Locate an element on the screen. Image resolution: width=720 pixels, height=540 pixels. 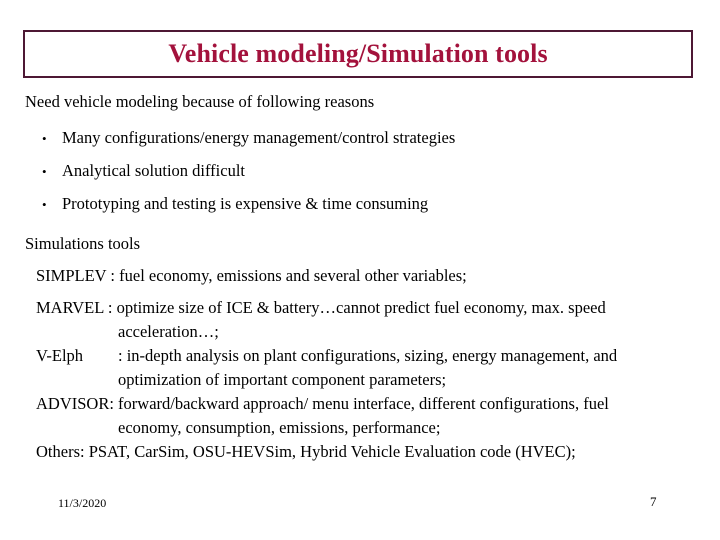
slide-title-box: Vehicle modeling/Simulation tools is located at coordinates (358, 54).